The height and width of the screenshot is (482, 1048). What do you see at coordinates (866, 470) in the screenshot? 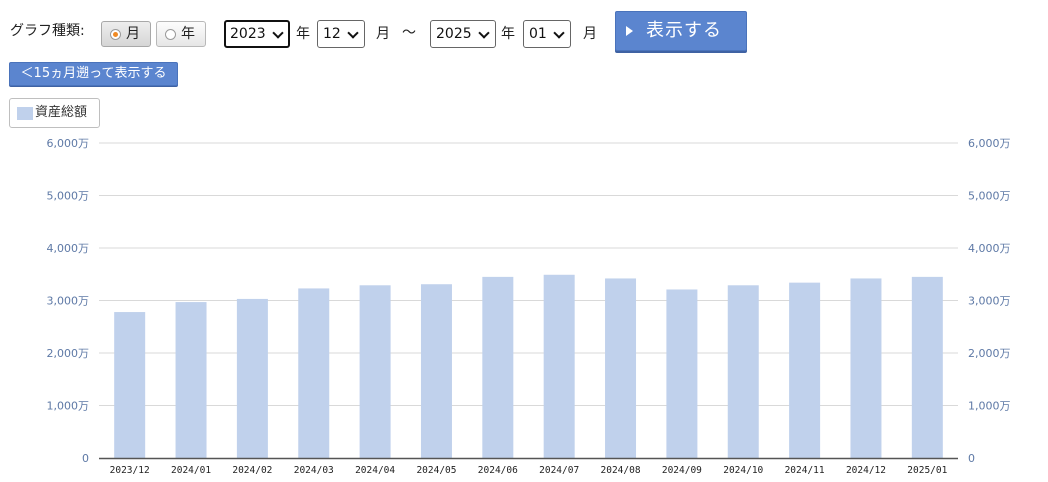
I see `x-tick-label: 2024/12` at bounding box center [866, 470].